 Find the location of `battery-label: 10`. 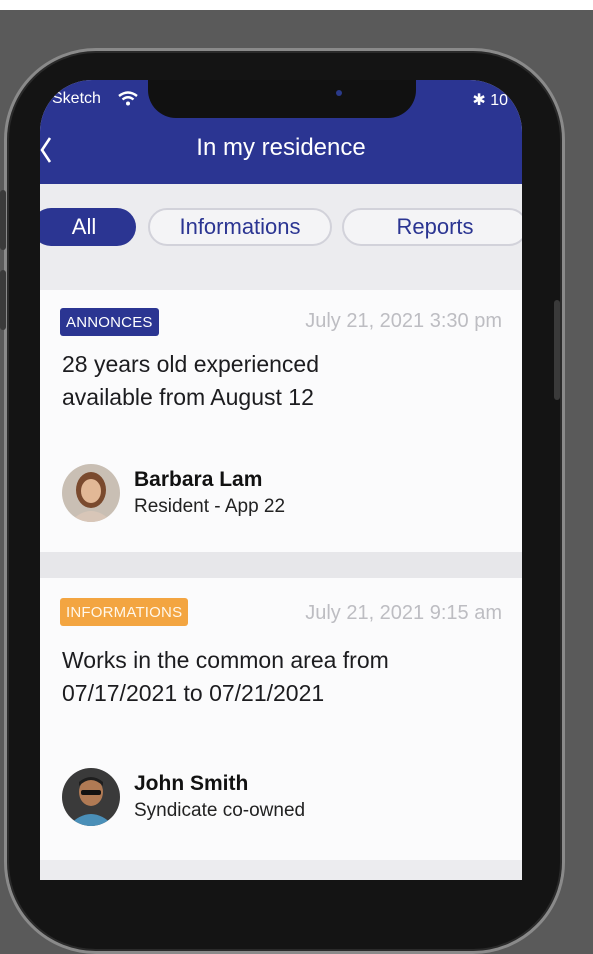

battery-label: 10 is located at coordinates (499, 100).